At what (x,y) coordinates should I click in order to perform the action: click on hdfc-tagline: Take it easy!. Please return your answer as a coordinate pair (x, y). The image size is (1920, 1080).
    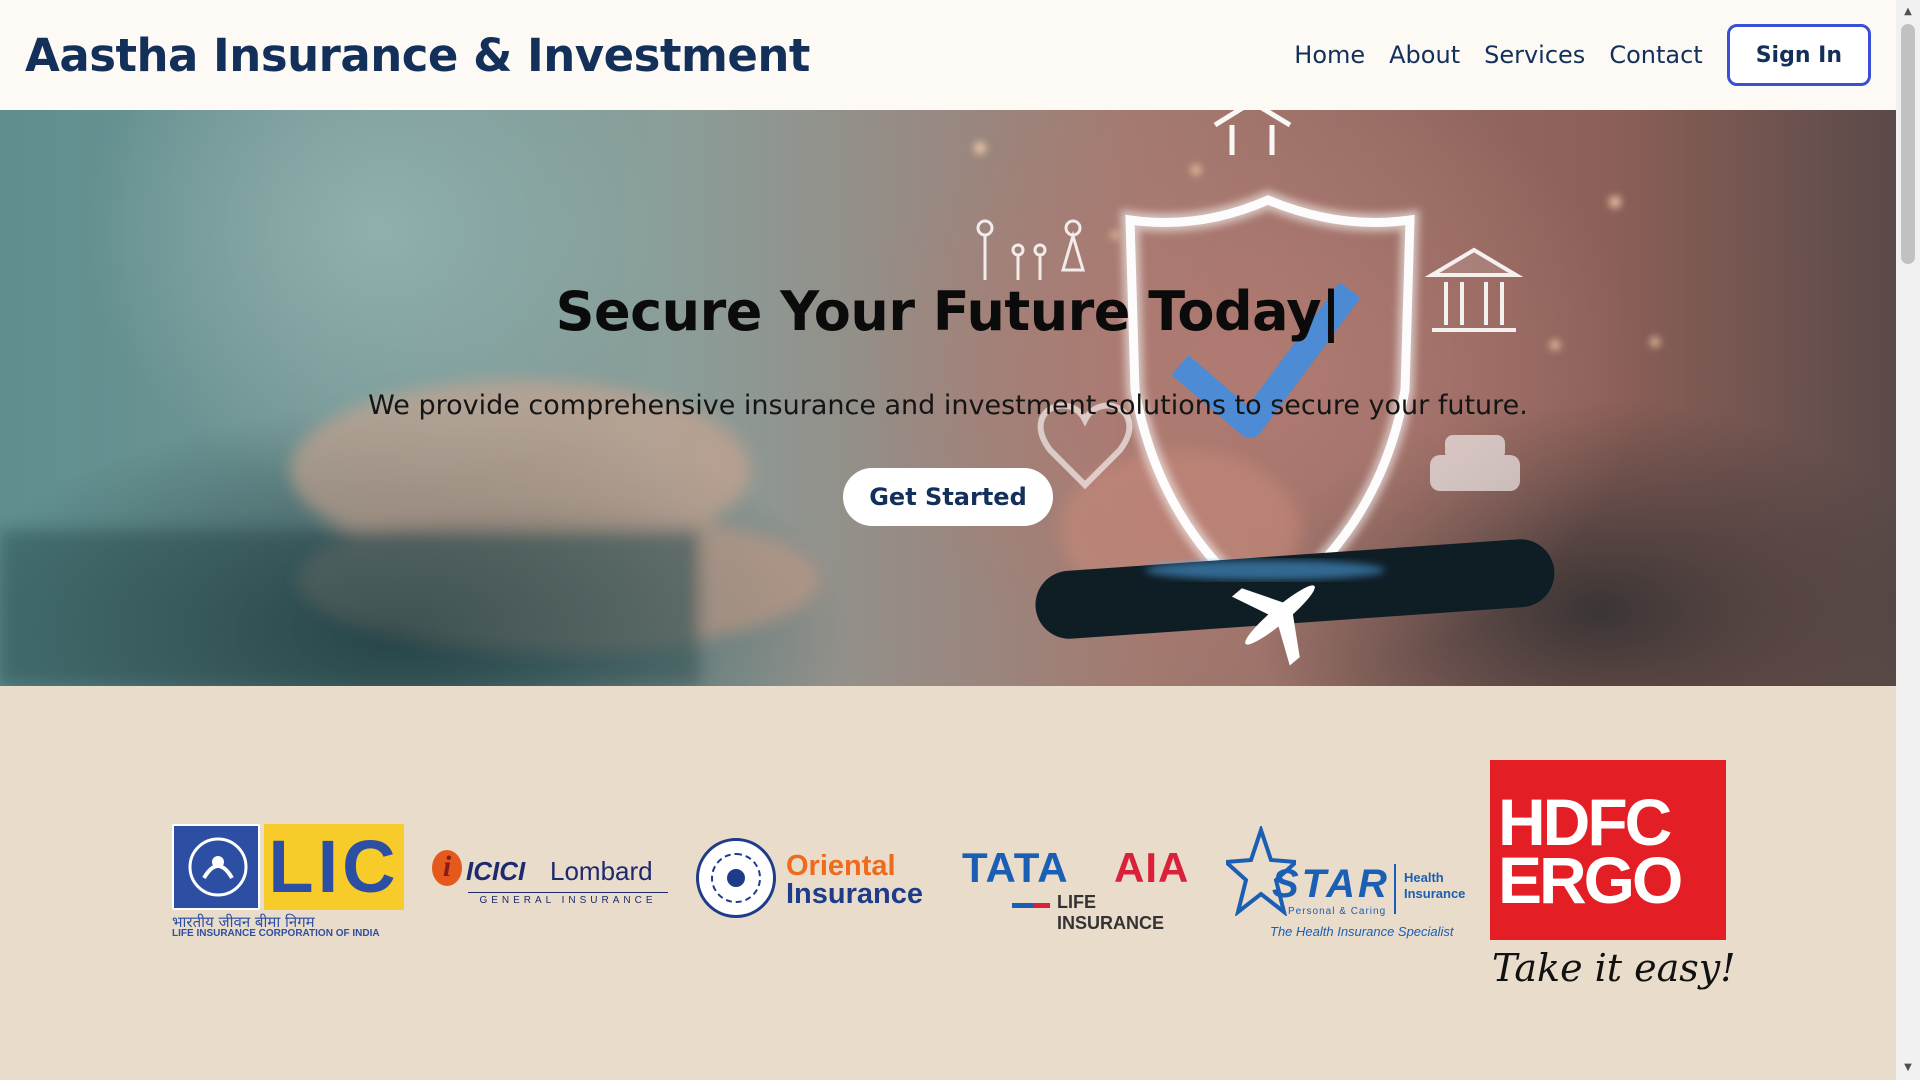
    Looking at the image, I should click on (1614, 968).